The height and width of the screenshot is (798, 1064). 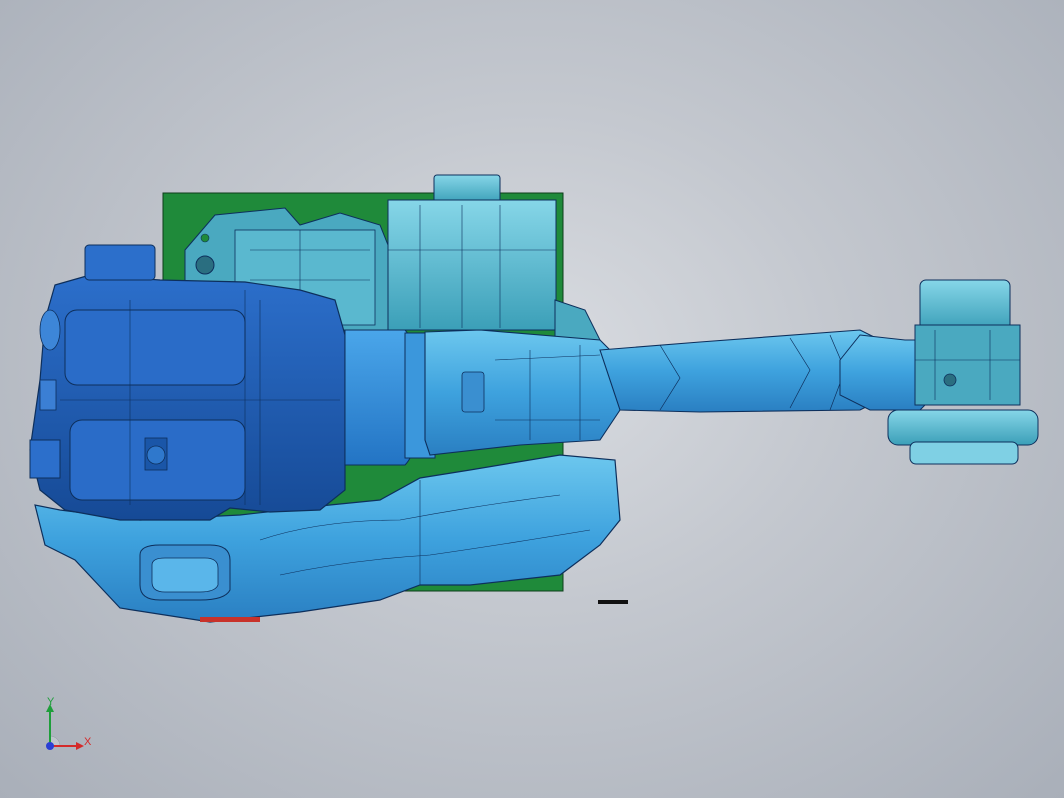 I want to click on triad-y-label: Y, so click(x=51, y=702).